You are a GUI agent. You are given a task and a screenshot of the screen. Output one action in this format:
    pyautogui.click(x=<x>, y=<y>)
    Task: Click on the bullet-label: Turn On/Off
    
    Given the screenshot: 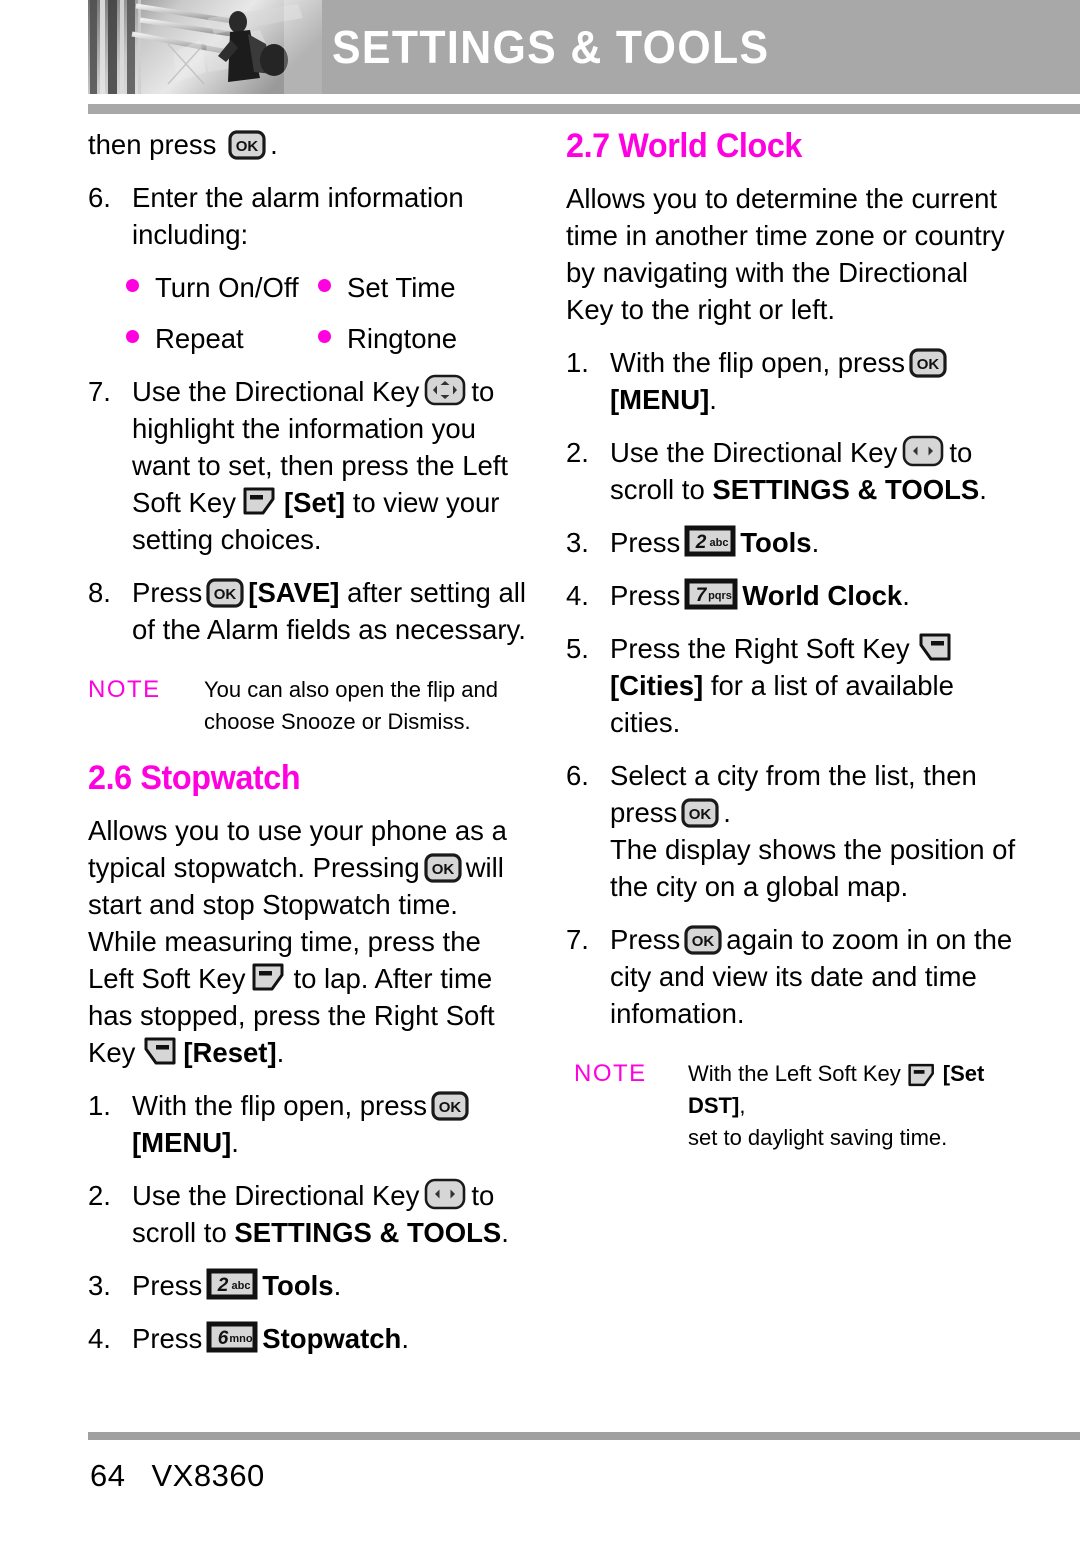 What is the action you would take?
    pyautogui.click(x=227, y=287)
    